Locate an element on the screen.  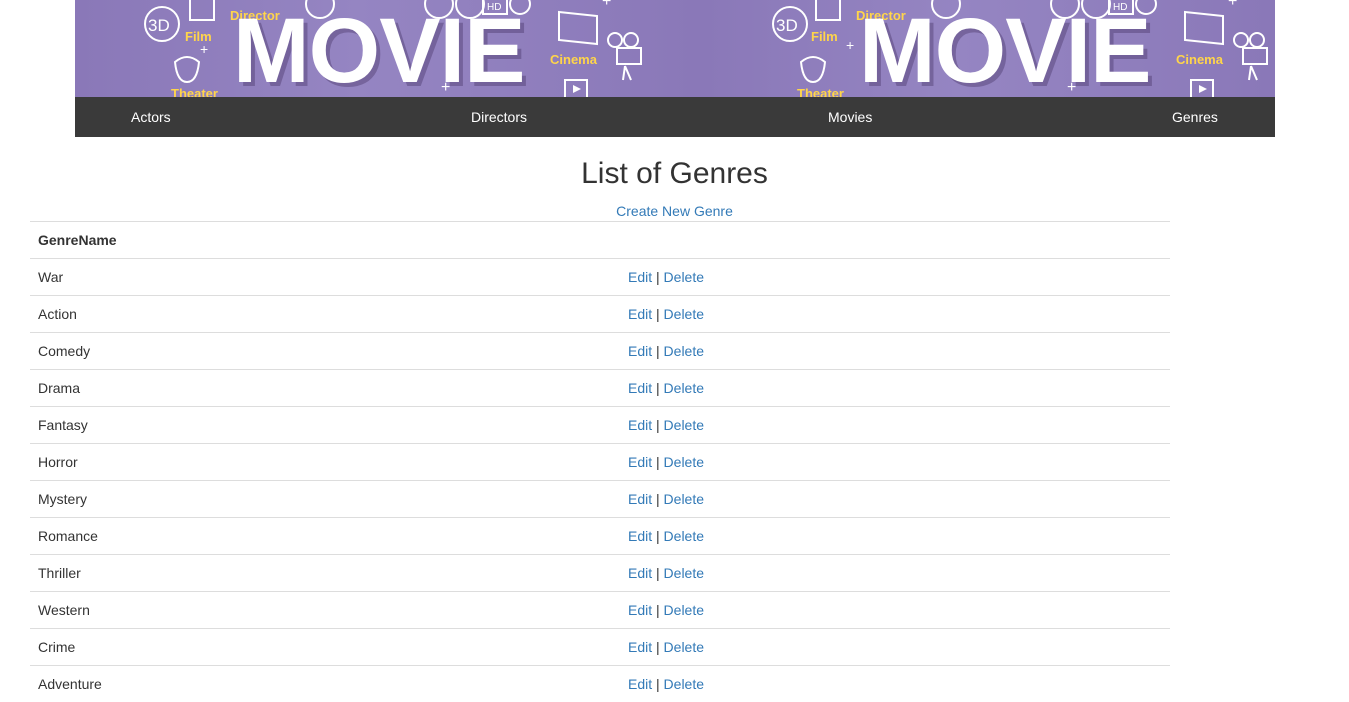
nav-link-directors: Directors is located at coordinates (499, 117).